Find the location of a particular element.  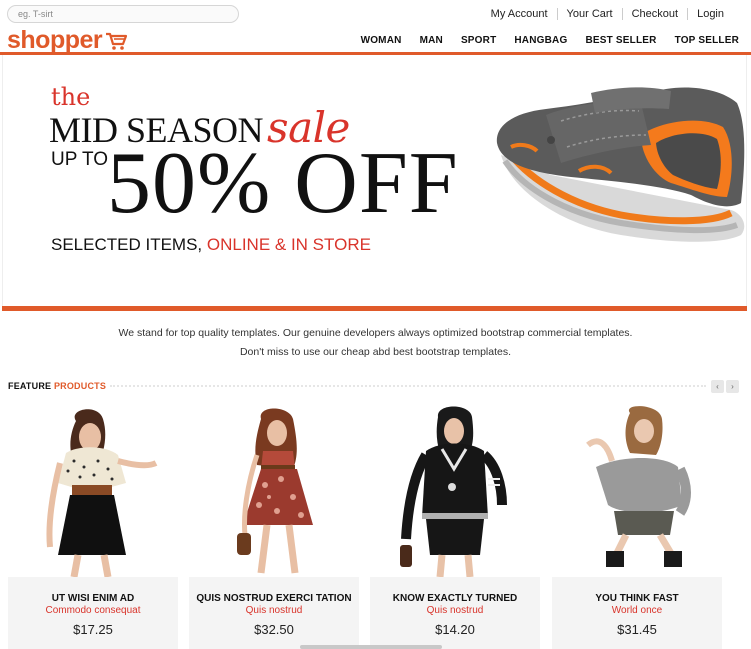

chevron-right-icon: › is located at coordinates (732, 386).